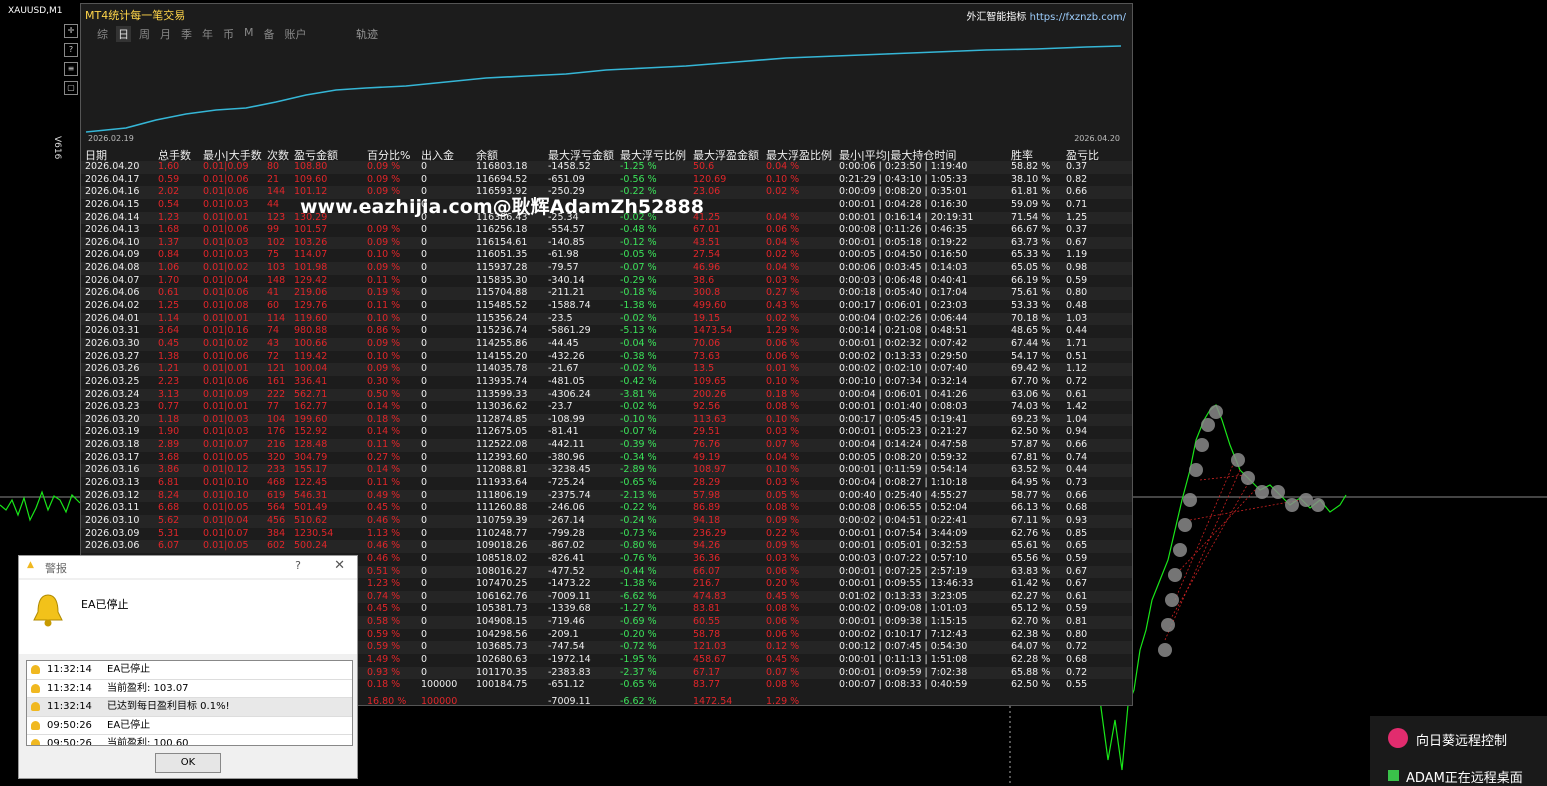  What do you see at coordinates (384, 343) in the screenshot?
I see `cell-pct: 0.09 %` at bounding box center [384, 343].